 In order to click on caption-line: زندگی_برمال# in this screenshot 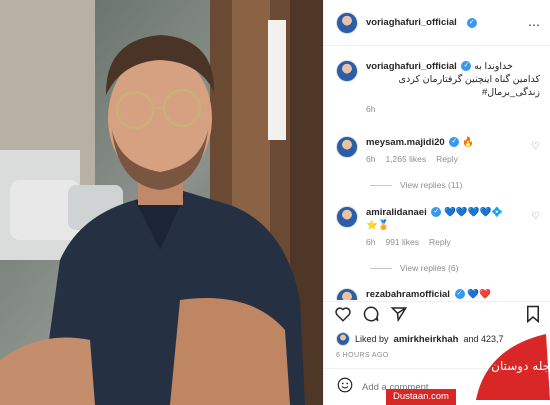, I will do `click(511, 92)`.